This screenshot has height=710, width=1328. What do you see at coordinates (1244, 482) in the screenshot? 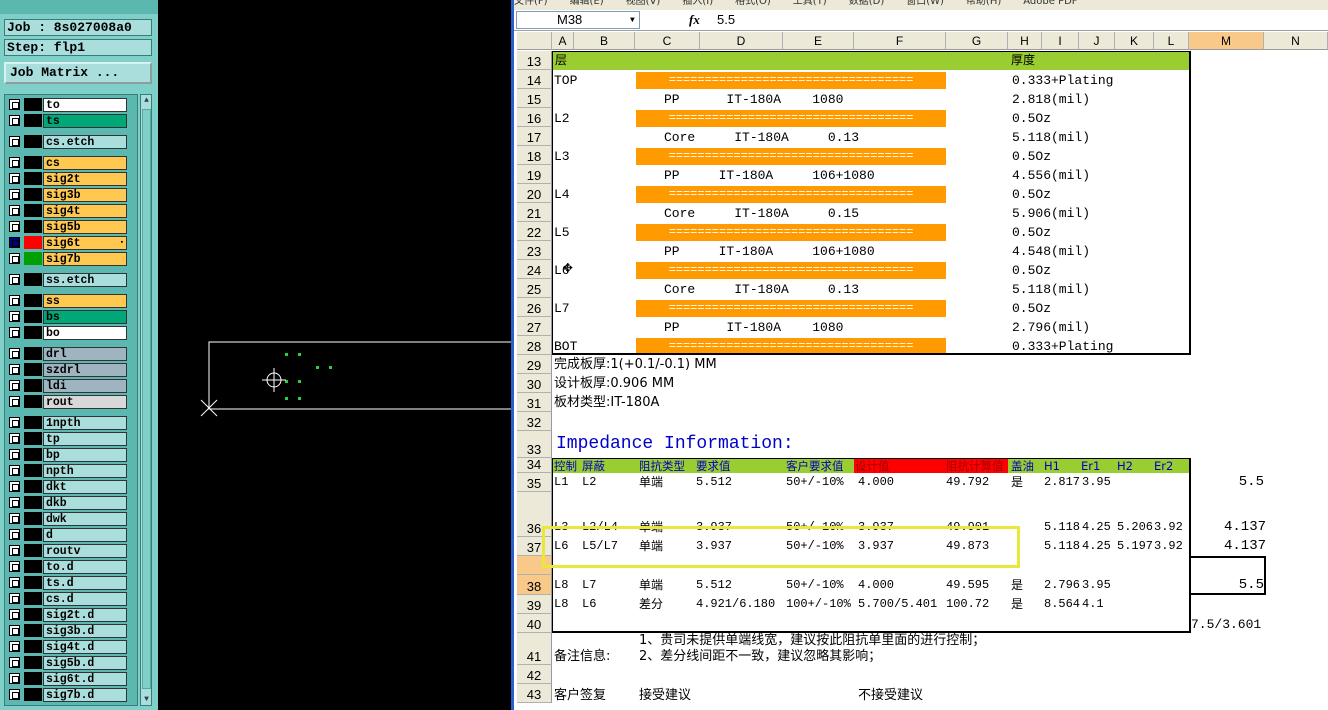
I see `impedance-cell: 5.5` at bounding box center [1244, 482].